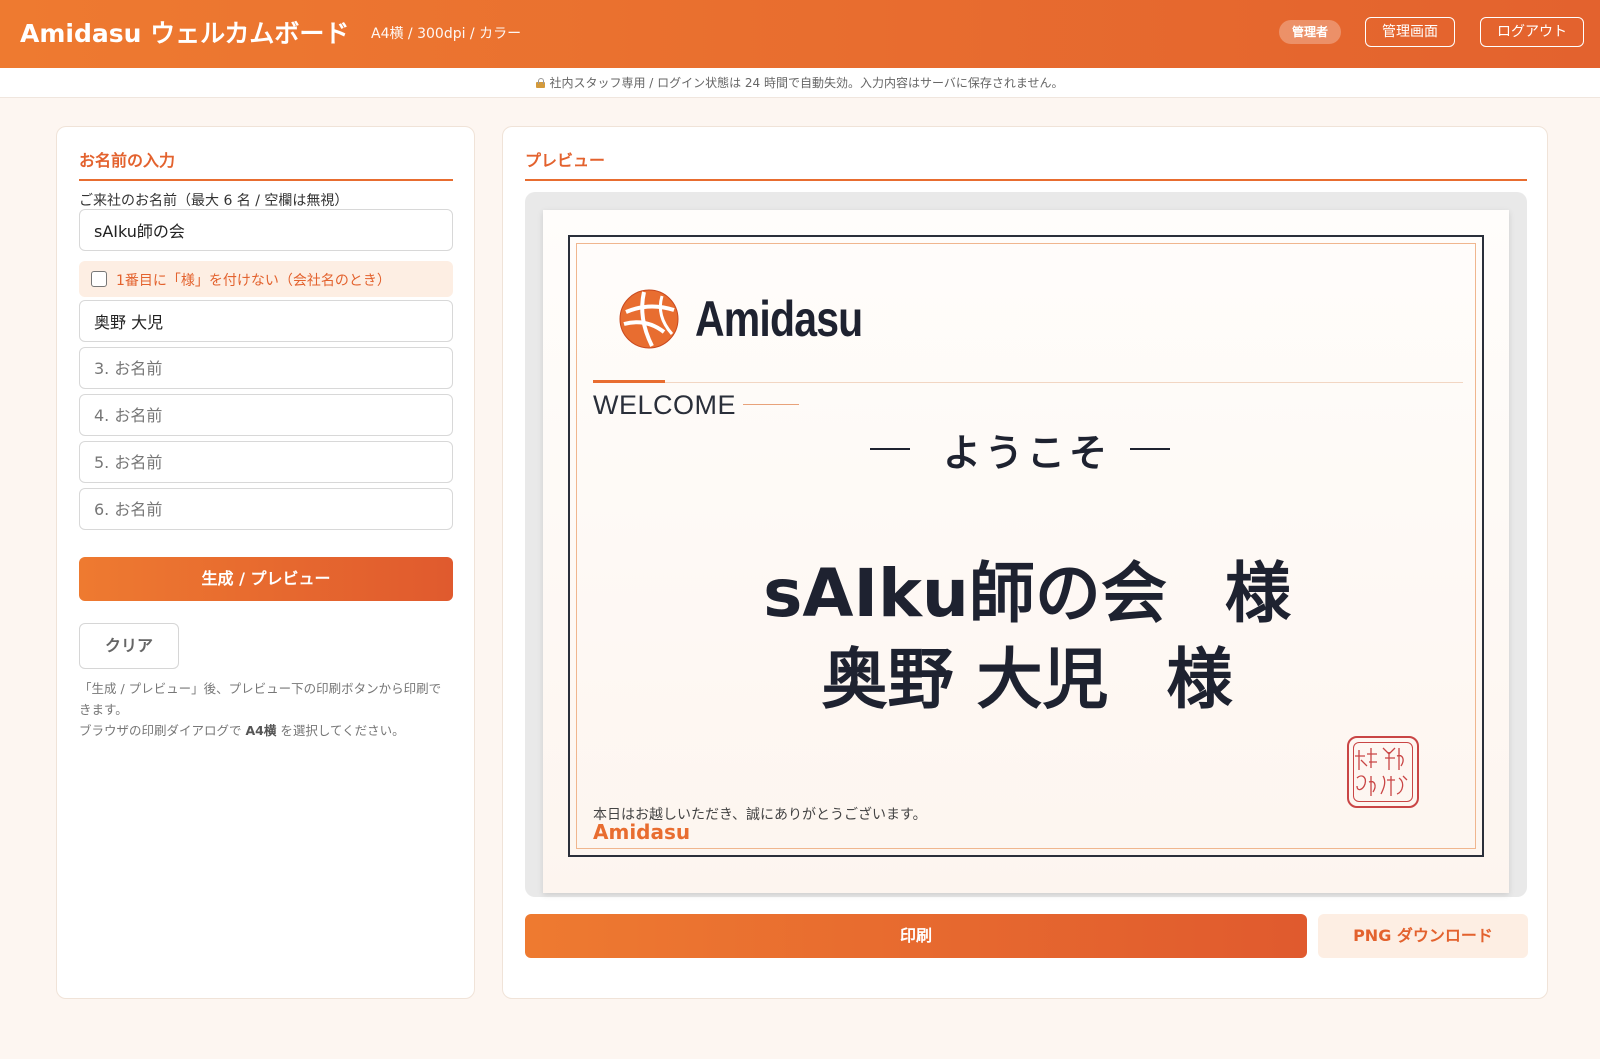  Describe the element at coordinates (1310, 32) in the screenshot. I see `role-badge: 管理者` at that location.